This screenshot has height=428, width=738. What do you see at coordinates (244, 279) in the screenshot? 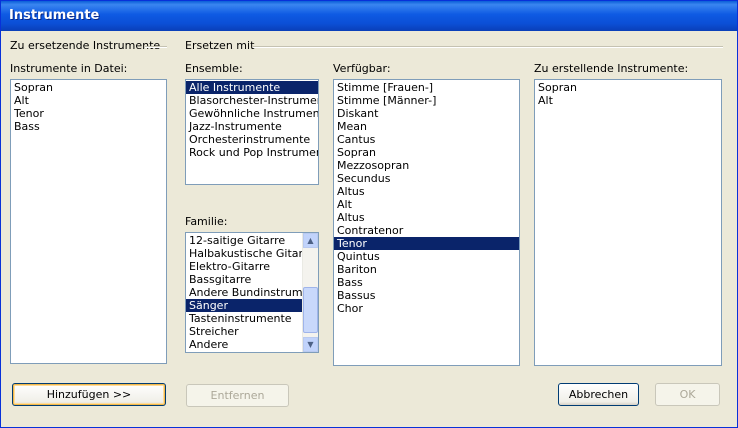
I see `list-item: Bassgitarre` at bounding box center [244, 279].